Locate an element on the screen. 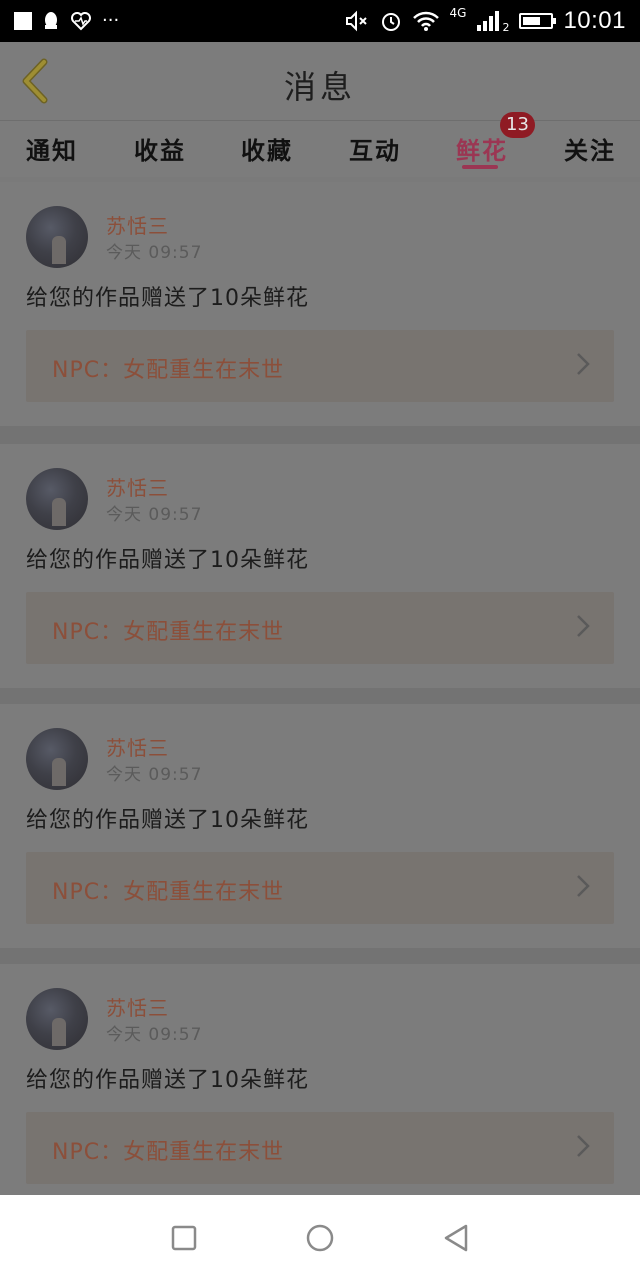 The image size is (640, 1280). card-divider is located at coordinates (320, 435).